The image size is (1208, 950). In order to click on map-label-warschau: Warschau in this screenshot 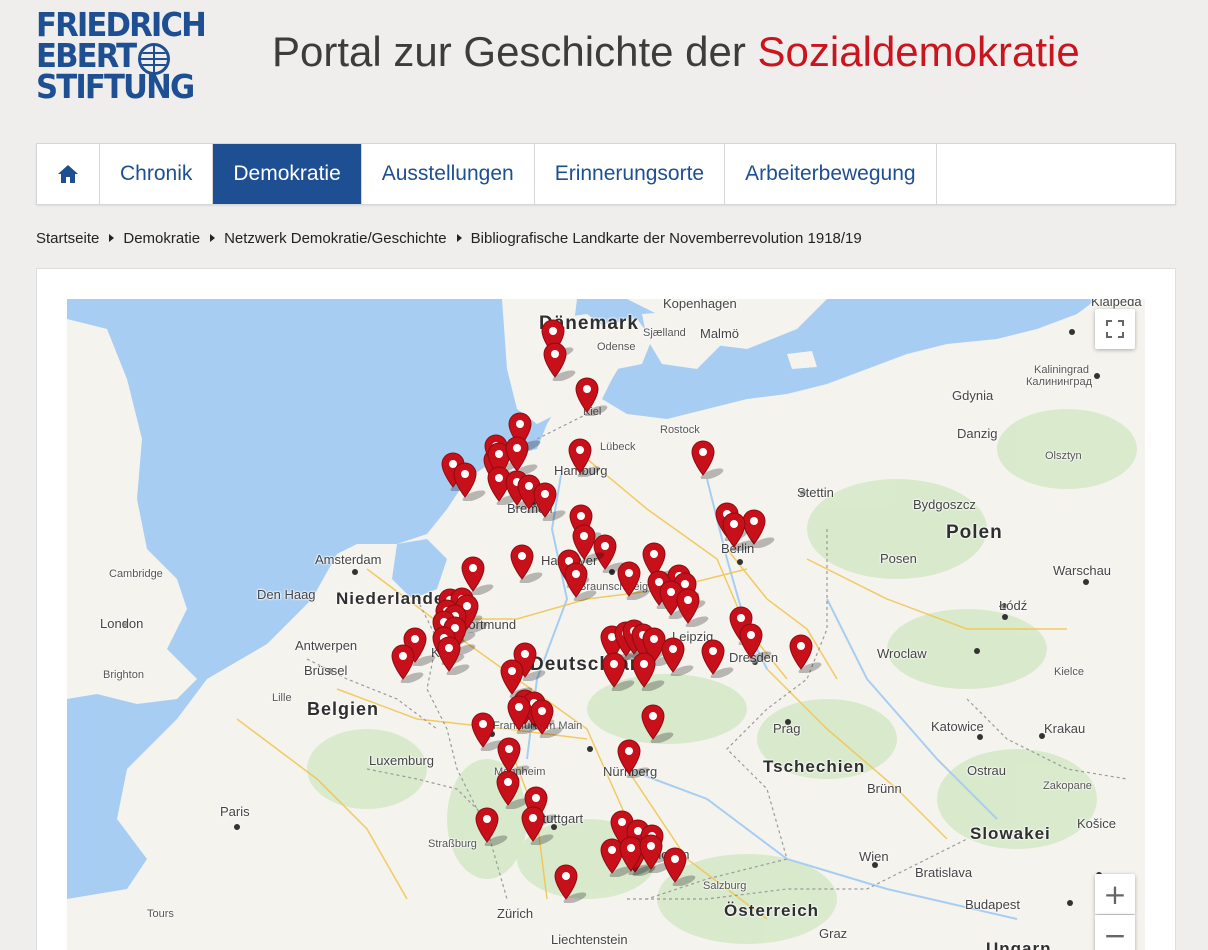, I will do `click(1082, 570)`.